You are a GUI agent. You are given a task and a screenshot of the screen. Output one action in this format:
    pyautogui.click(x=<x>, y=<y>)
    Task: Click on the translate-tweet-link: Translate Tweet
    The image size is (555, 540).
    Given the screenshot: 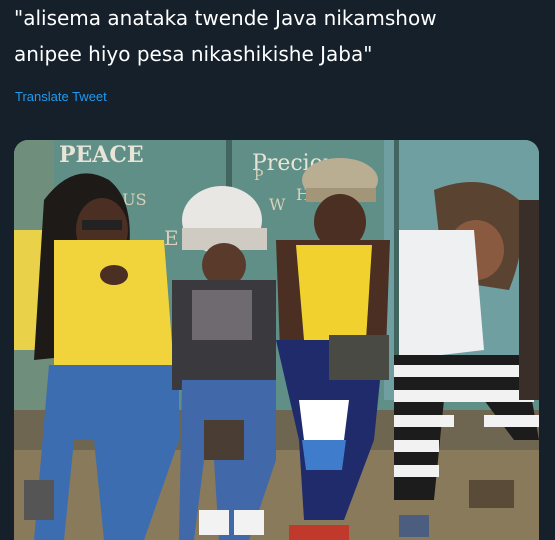 What is the action you would take?
    pyautogui.click(x=61, y=96)
    